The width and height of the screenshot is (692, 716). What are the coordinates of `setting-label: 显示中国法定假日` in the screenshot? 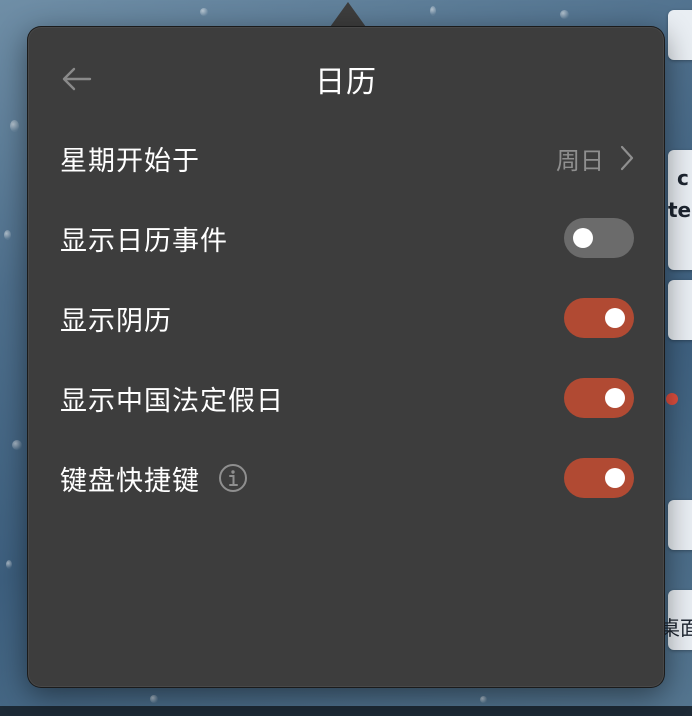 It's located at (172, 401).